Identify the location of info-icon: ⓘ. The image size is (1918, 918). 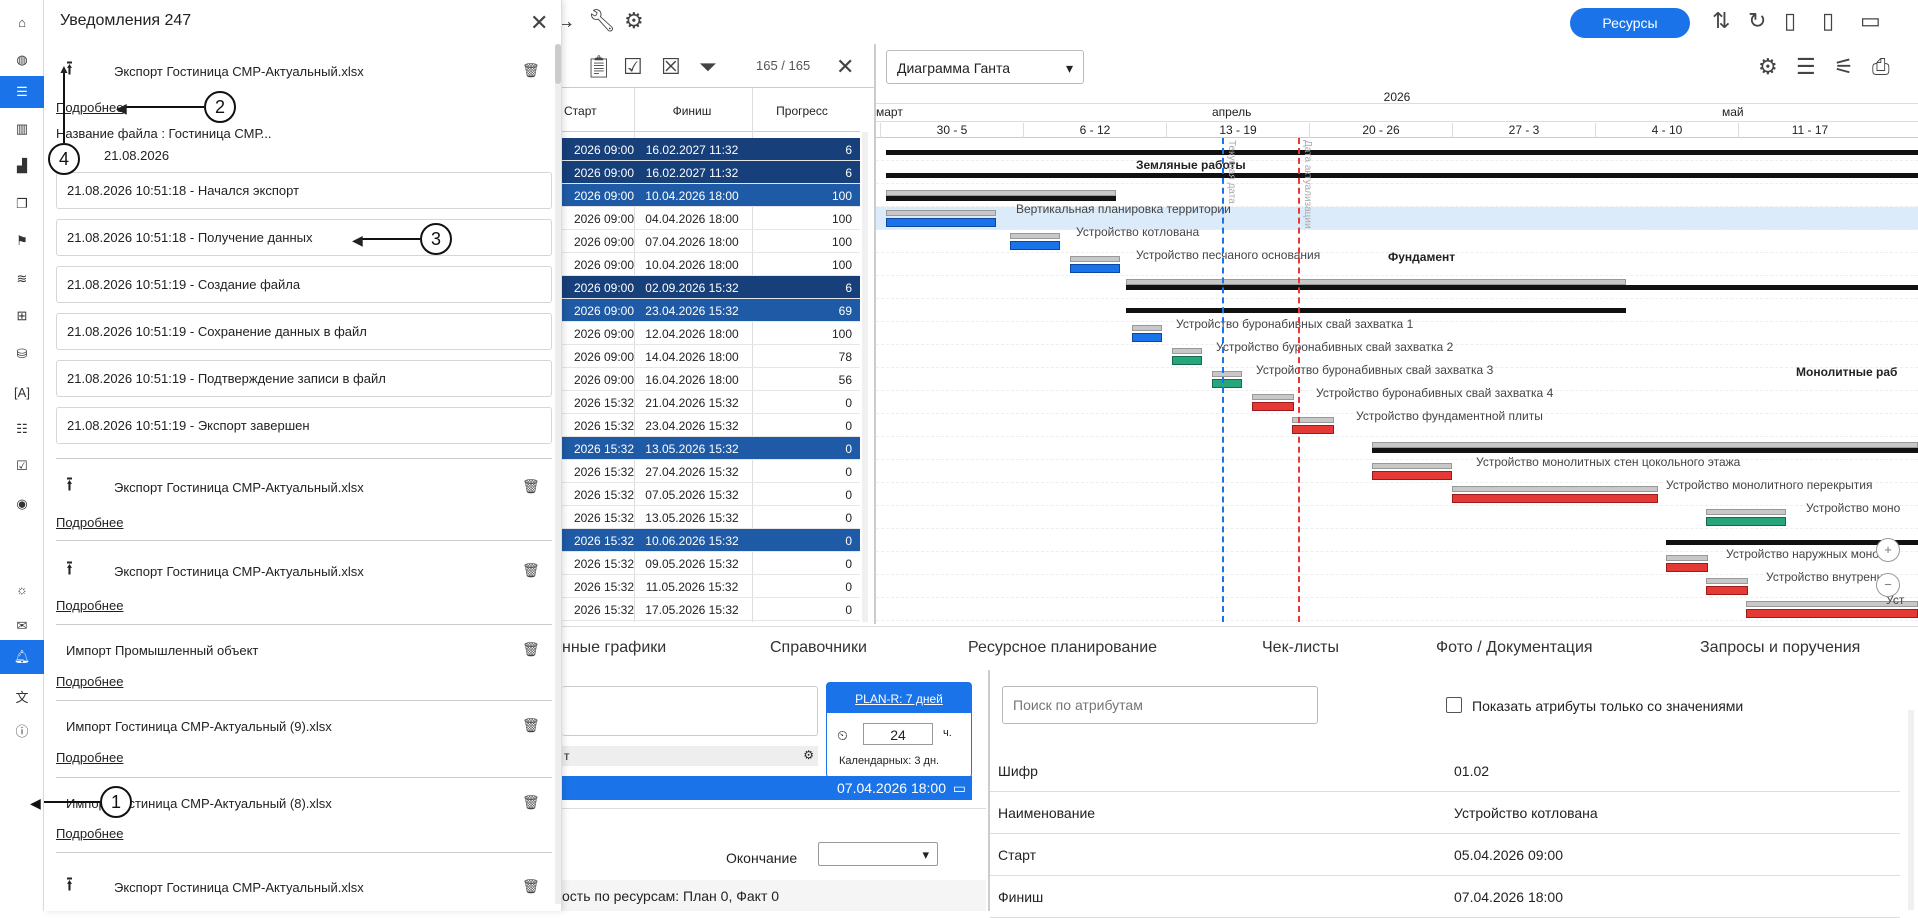
(22, 730).